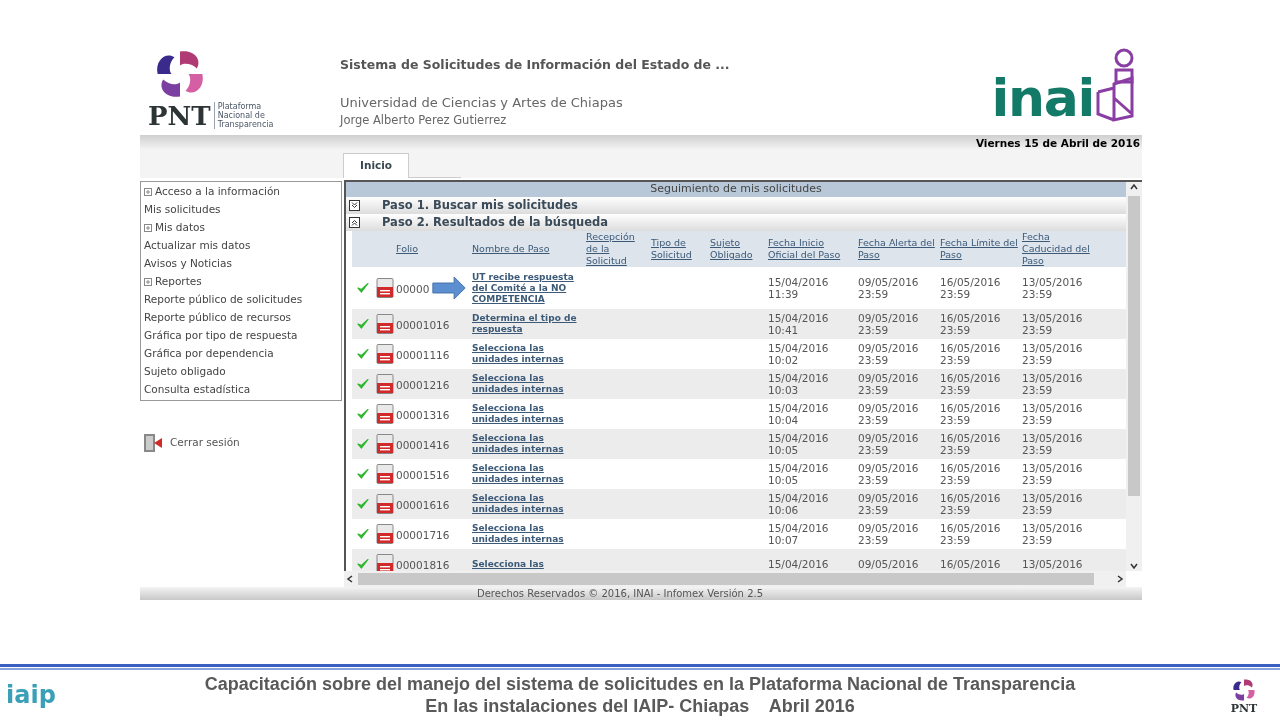  What do you see at coordinates (1053, 564) in the screenshot?
I see `date-cell-text: 13/05/2016` at bounding box center [1053, 564].